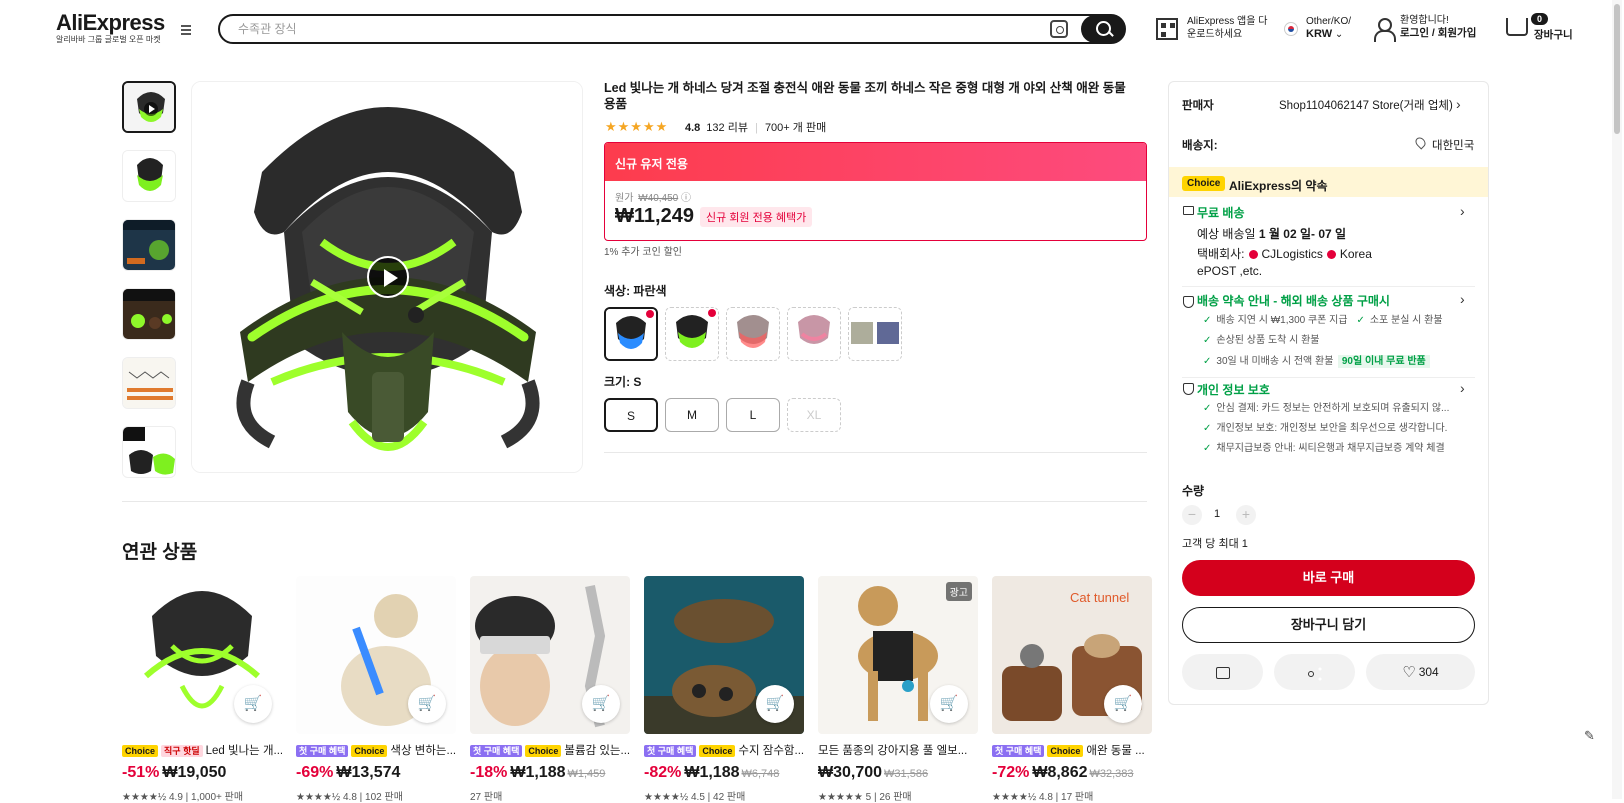 The height and width of the screenshot is (803, 1624). What do you see at coordinates (108, 39) in the screenshot?
I see `logo-subtitle: 알리바바 그룹 글로벌 오픈 마켓` at bounding box center [108, 39].